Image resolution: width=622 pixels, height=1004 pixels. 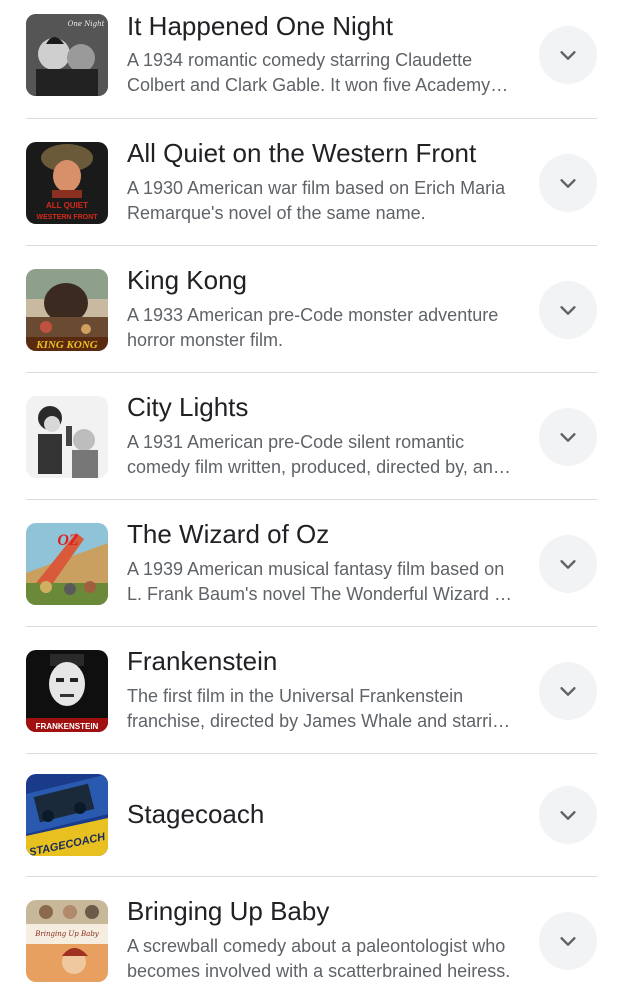 I want to click on movie-poster-thumbnail: Bringing Up Baby, so click(x=67, y=941).